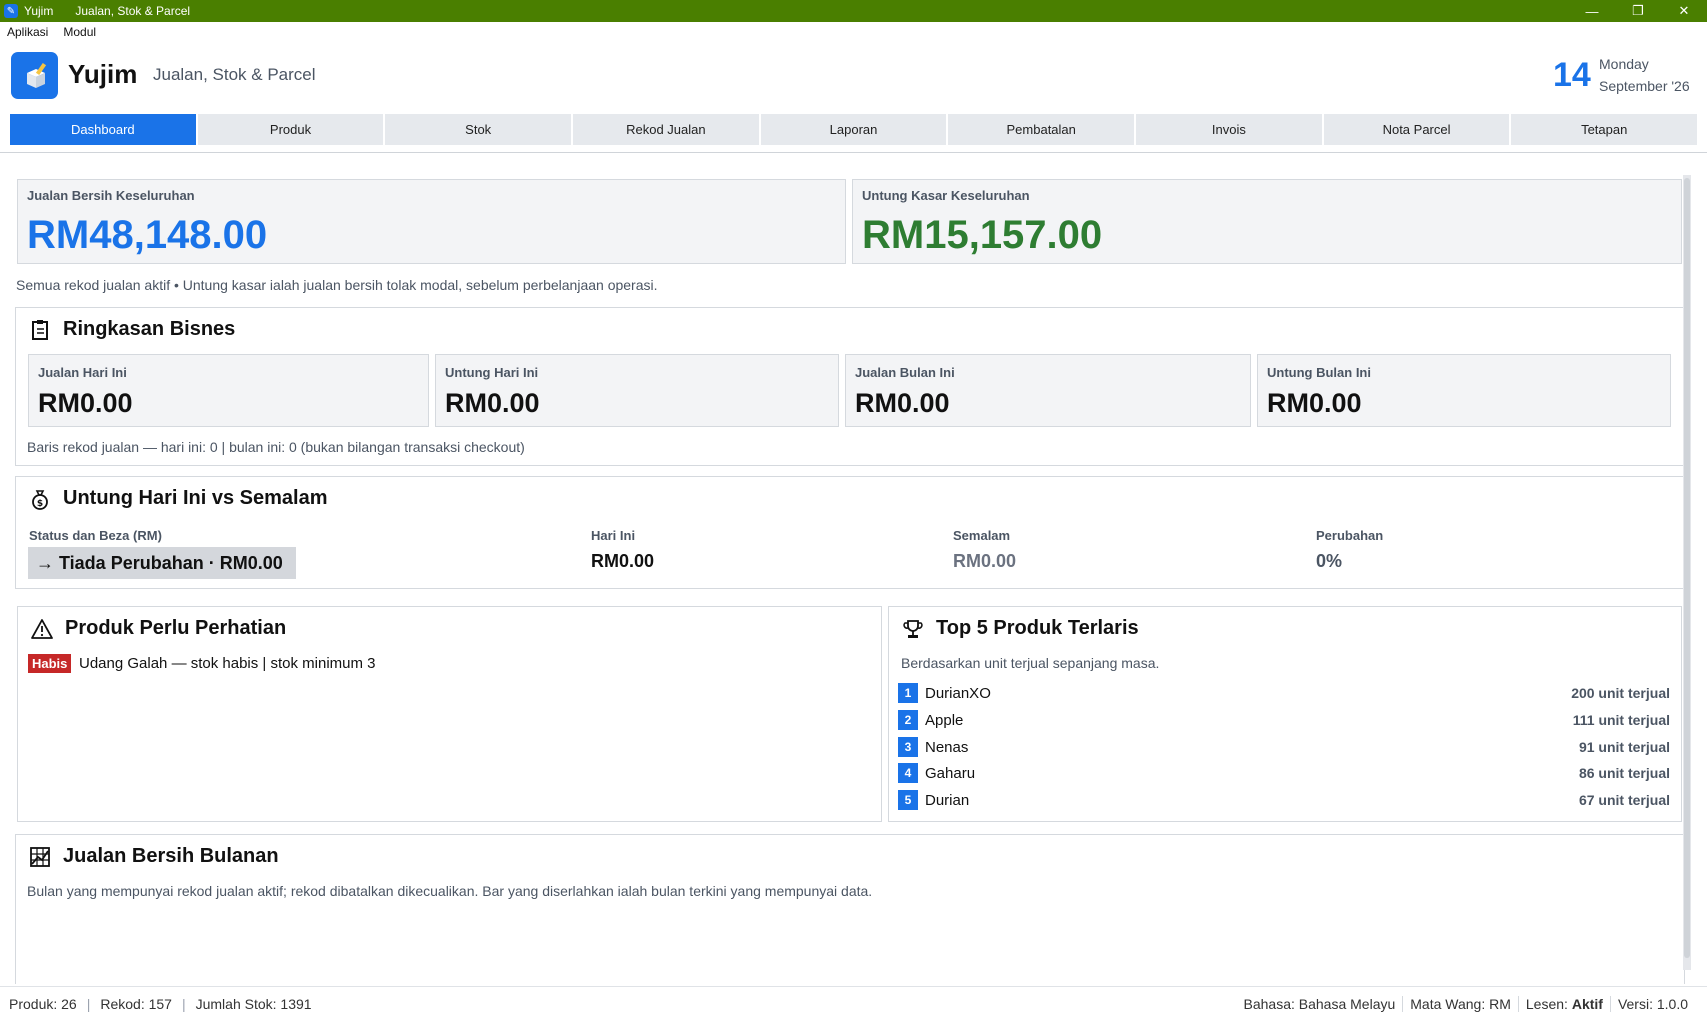 Image resolution: width=1707 pixels, height=1019 pixels. Describe the element at coordinates (985, 561) in the screenshot. I see `compare-yesterday-value: RM0.00` at that location.